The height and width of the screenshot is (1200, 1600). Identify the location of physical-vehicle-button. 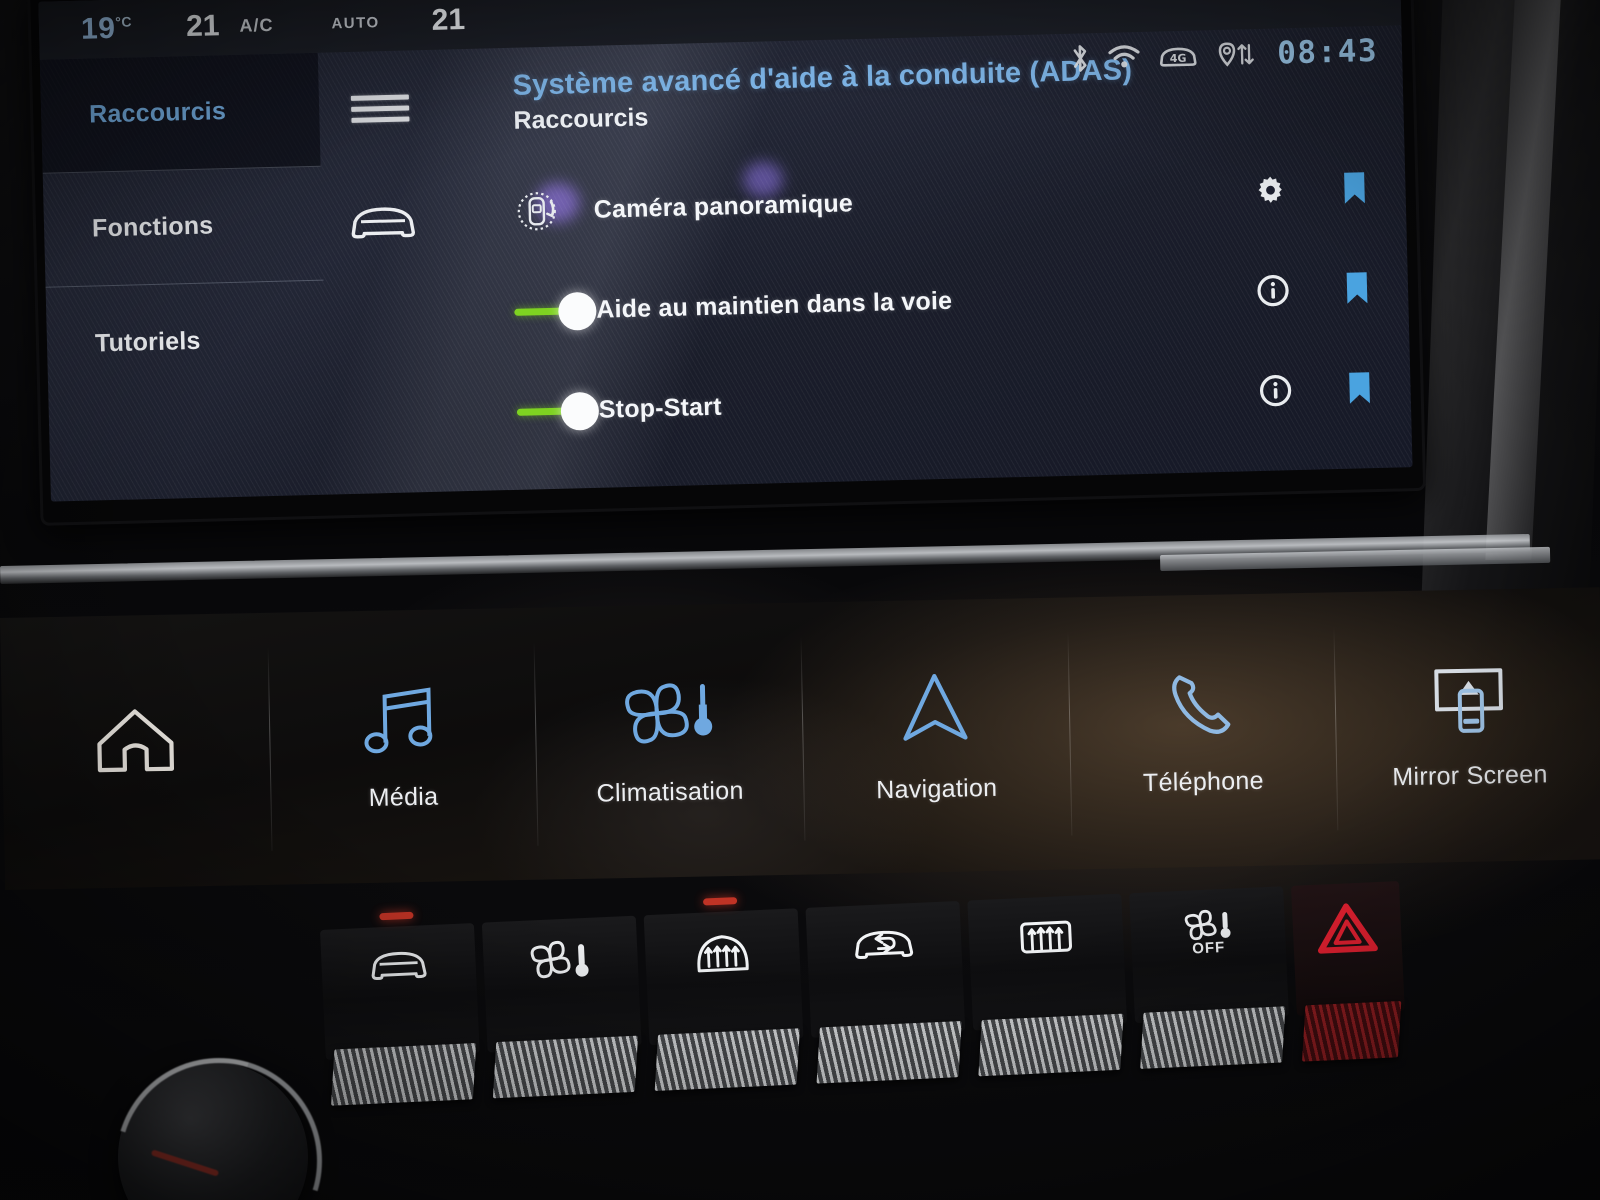
(400, 1008).